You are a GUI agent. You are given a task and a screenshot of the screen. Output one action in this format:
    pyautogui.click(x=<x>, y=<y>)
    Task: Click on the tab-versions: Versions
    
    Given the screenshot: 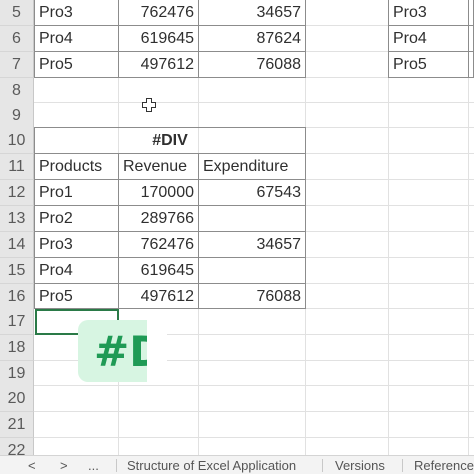 What is the action you would take?
    pyautogui.click(x=360, y=465)
    